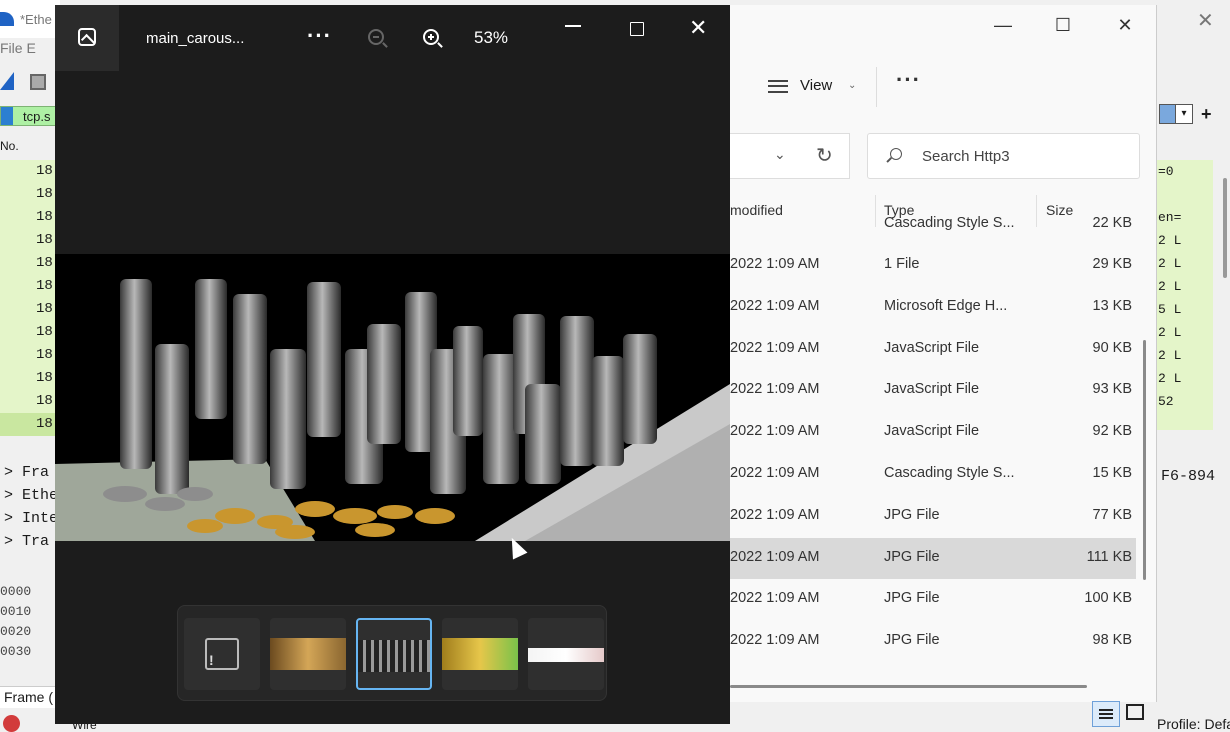 This screenshot has width=1230, height=732. I want to click on hex-offset: 0000, so click(16, 591).